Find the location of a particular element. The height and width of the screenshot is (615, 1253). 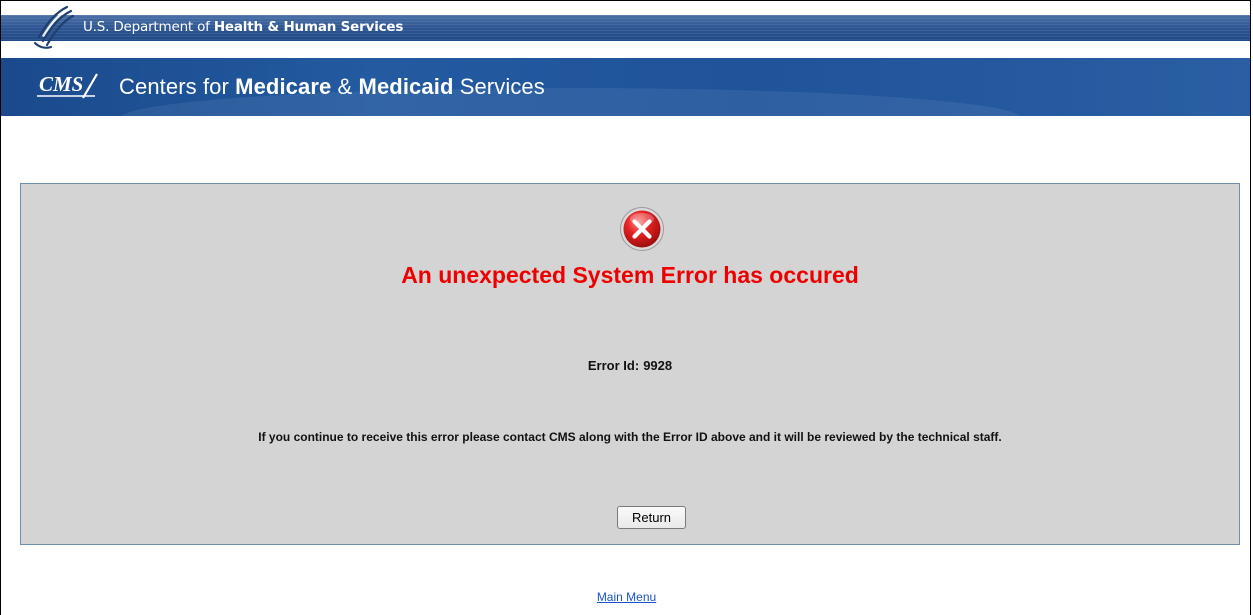

cms-title-amp: & is located at coordinates (345, 86).